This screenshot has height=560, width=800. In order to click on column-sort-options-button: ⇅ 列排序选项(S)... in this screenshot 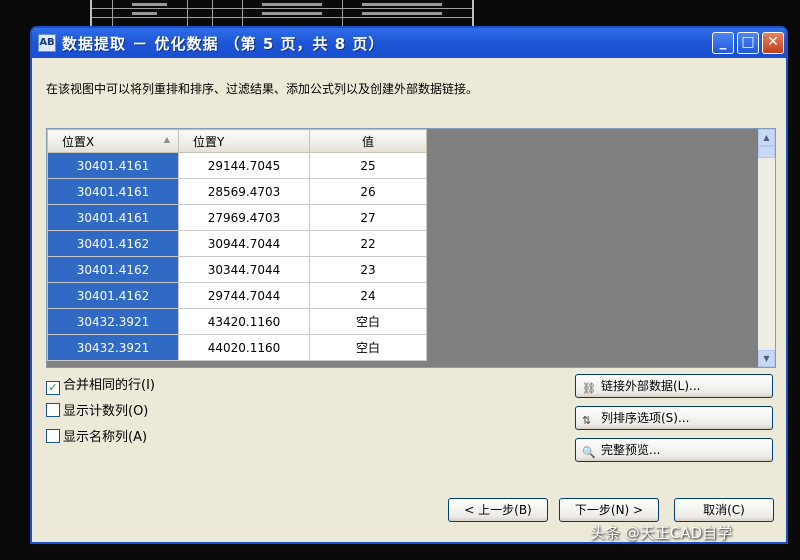, I will do `click(674, 418)`.